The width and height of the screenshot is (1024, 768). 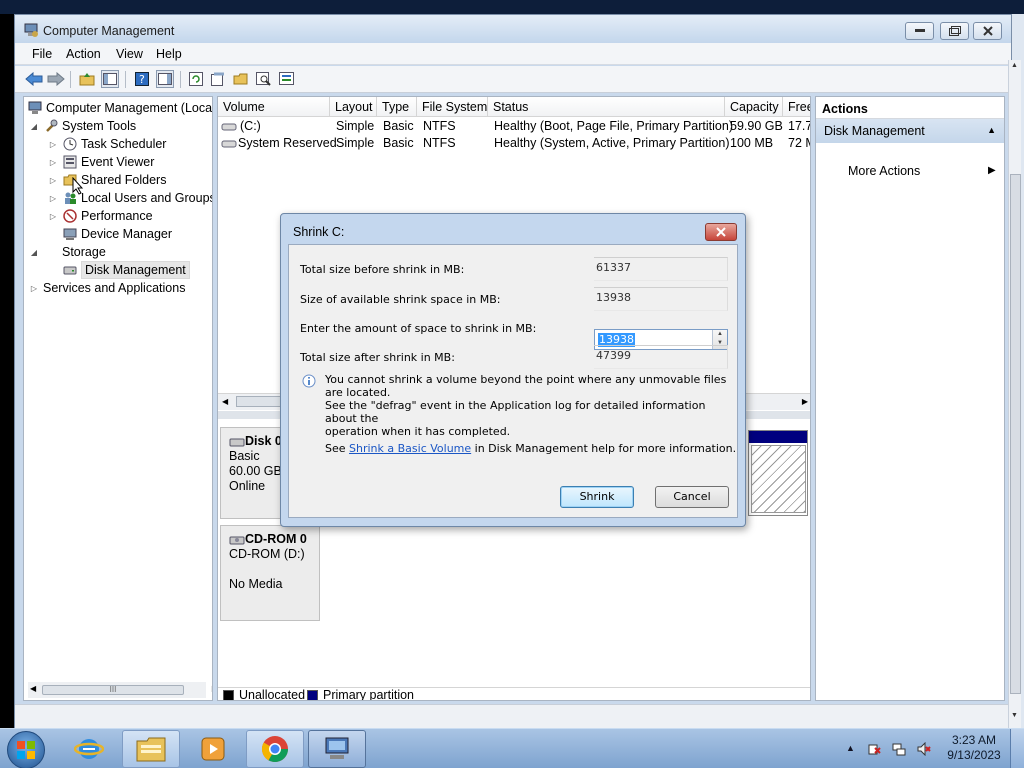 I want to click on tree-item-label: Performance, so click(x=117, y=216).